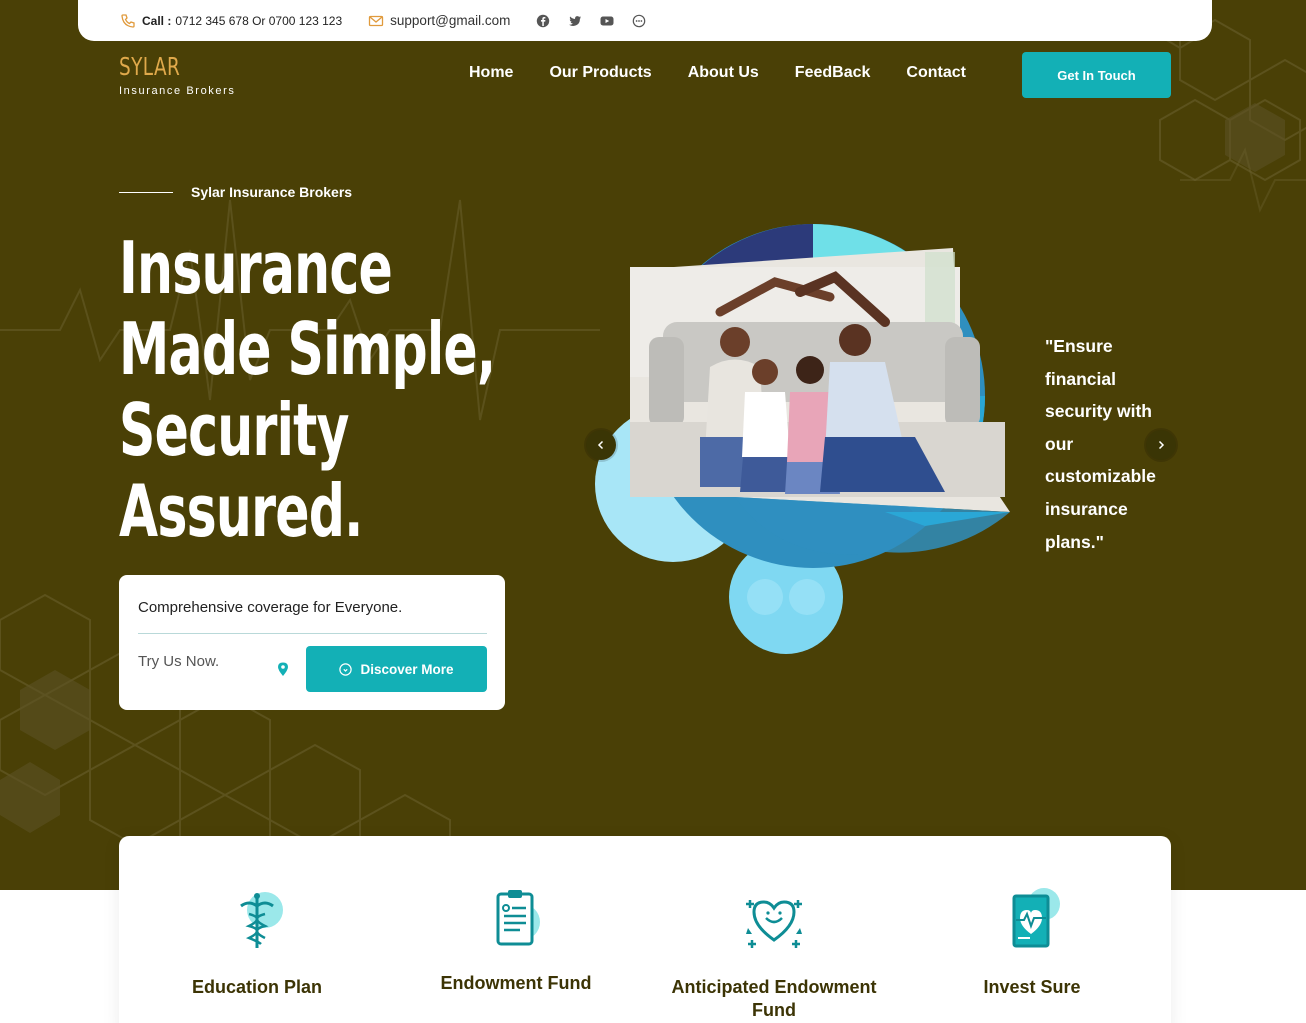 The height and width of the screenshot is (1023, 1306). What do you see at coordinates (723, 73) in the screenshot?
I see `nav-about-us: About Us` at bounding box center [723, 73].